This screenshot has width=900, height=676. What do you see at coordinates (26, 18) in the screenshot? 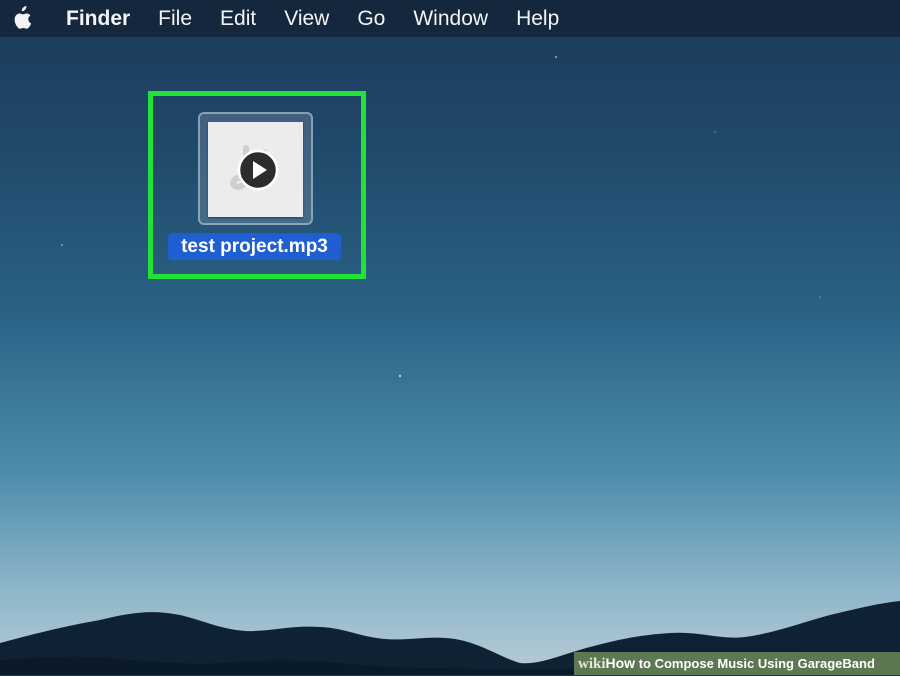
I see `apple-logo-icon` at bounding box center [26, 18].